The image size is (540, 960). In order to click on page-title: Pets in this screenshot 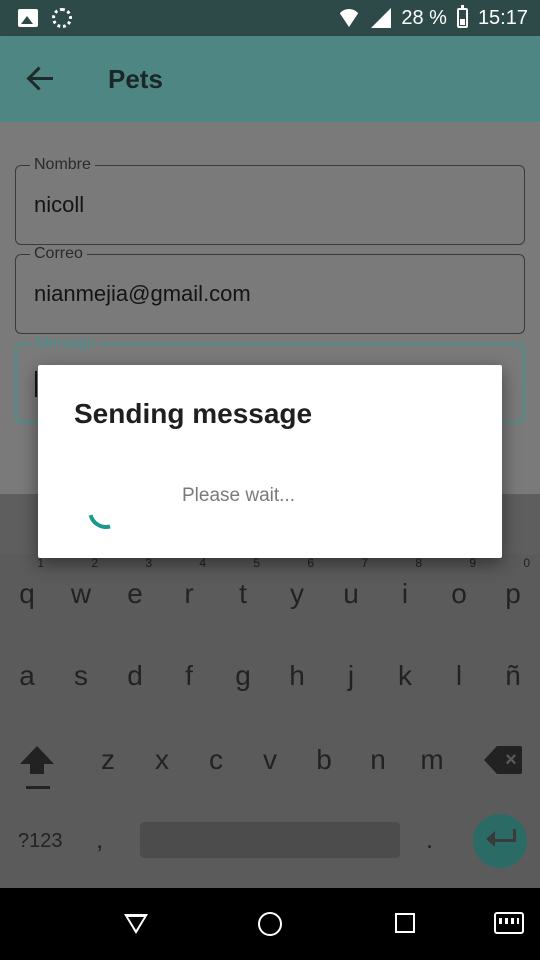, I will do `click(135, 78)`.